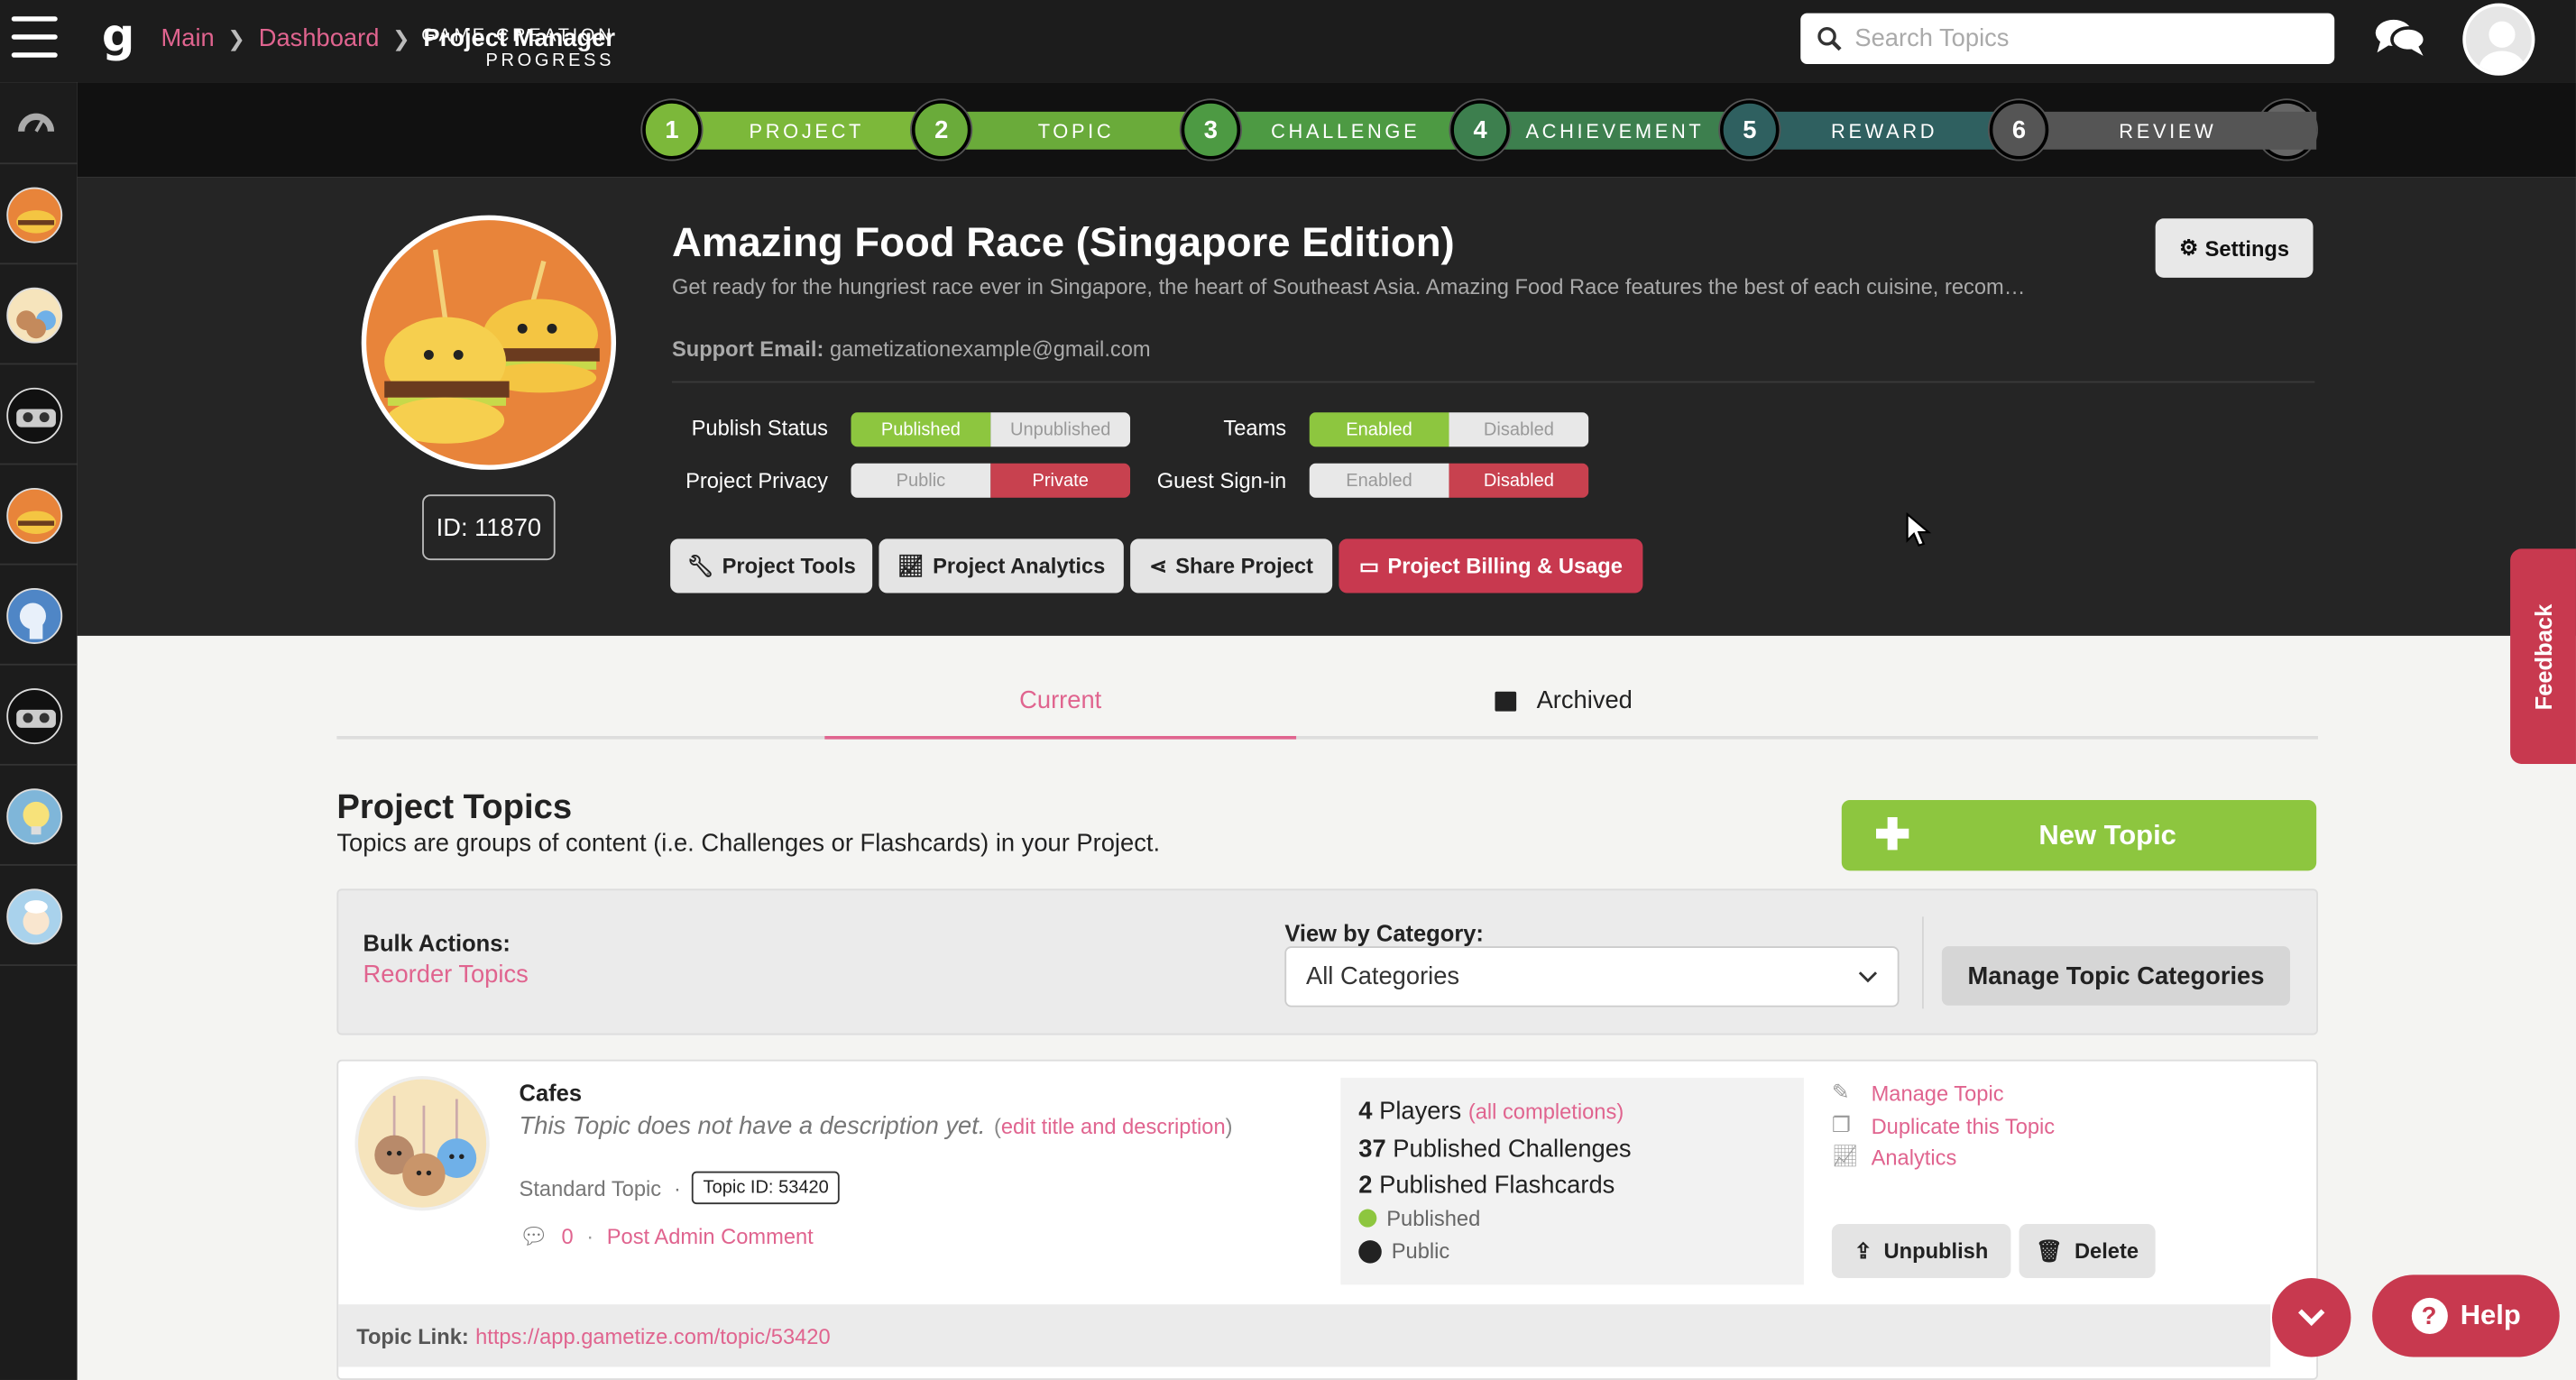  I want to click on progress-step-project: 1, so click(672, 130).